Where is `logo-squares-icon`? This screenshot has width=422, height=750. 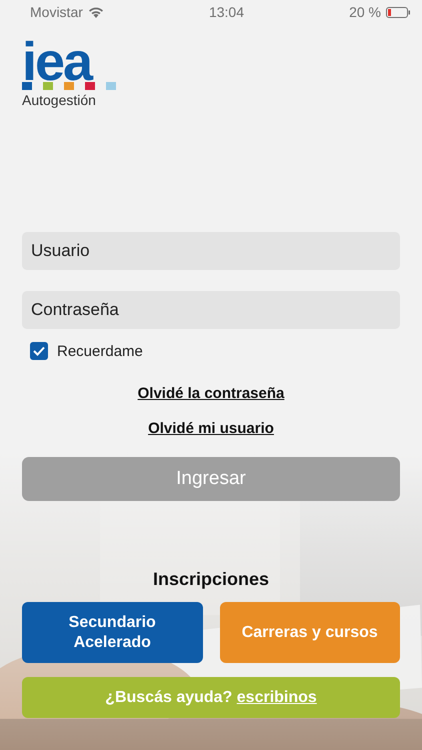
logo-squares-icon is located at coordinates (69, 86).